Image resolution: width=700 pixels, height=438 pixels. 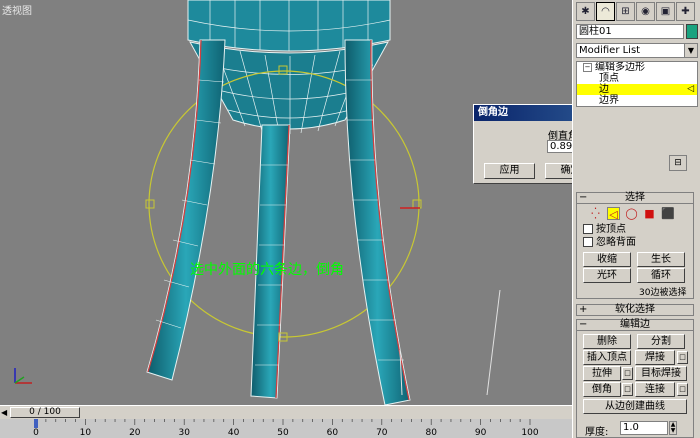 I want to click on scene-lines, so click(x=450, y=342).